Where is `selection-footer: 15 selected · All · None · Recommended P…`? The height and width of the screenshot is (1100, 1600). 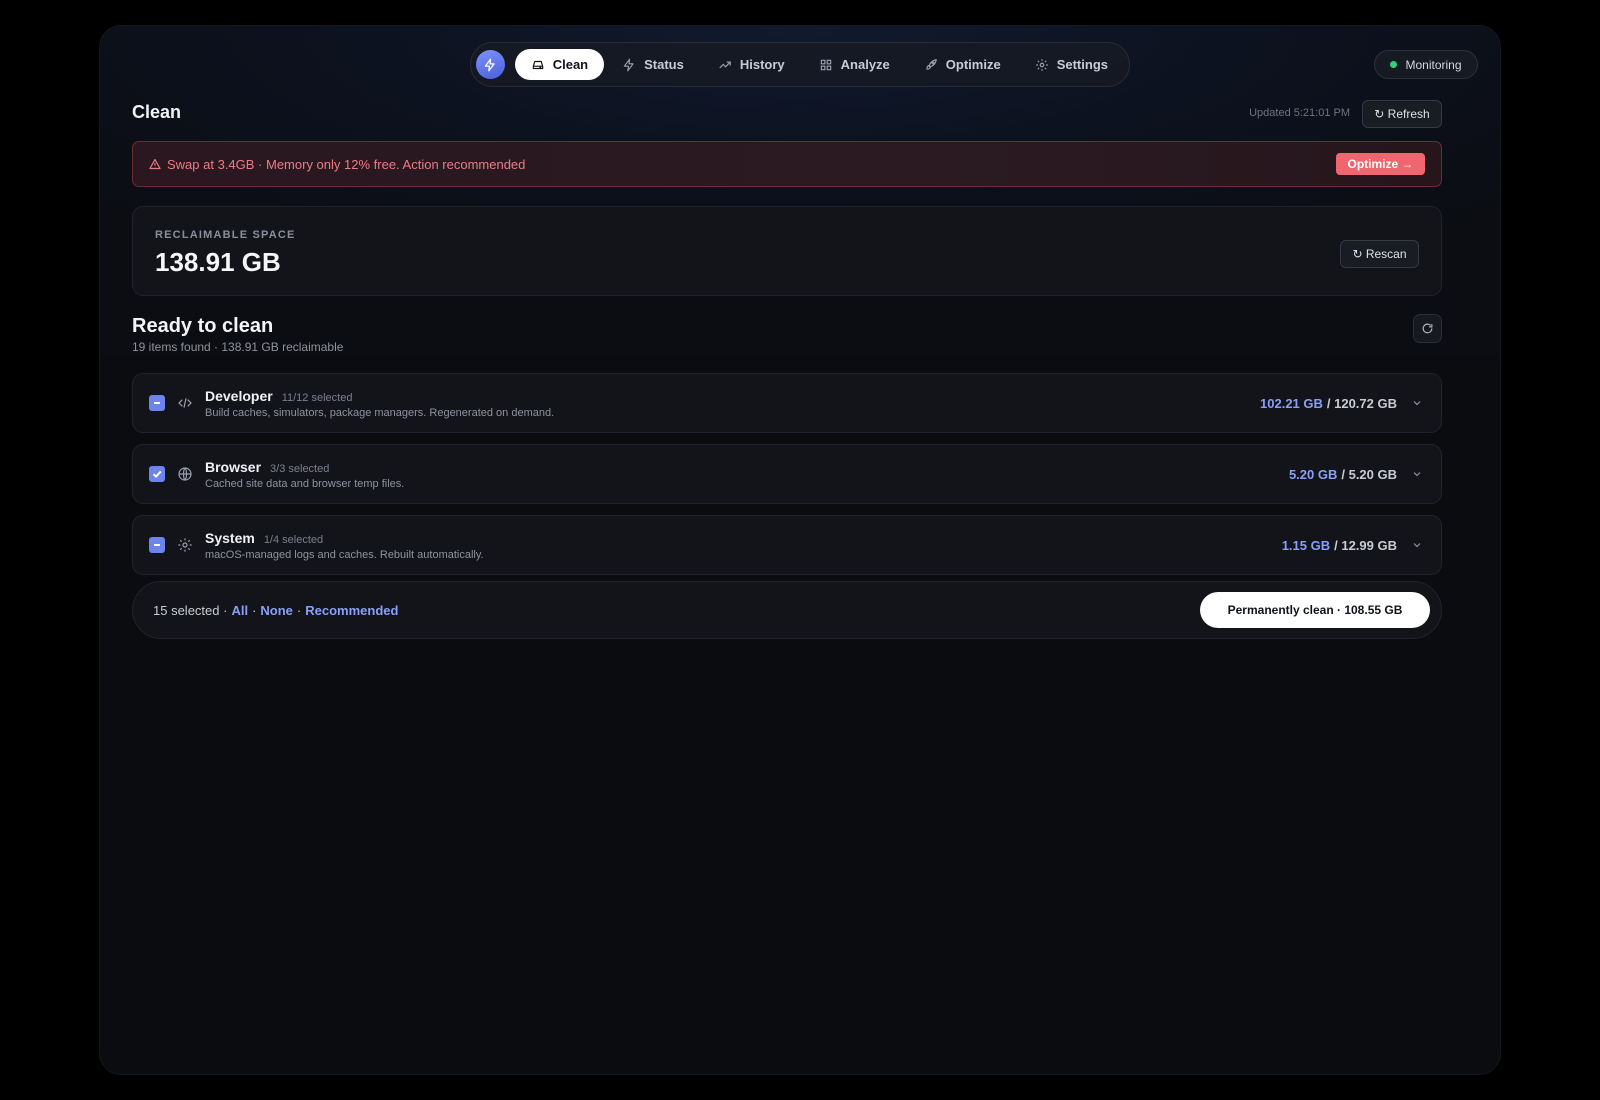
selection-footer: 15 selected · All · None · Recommended P… is located at coordinates (787, 610).